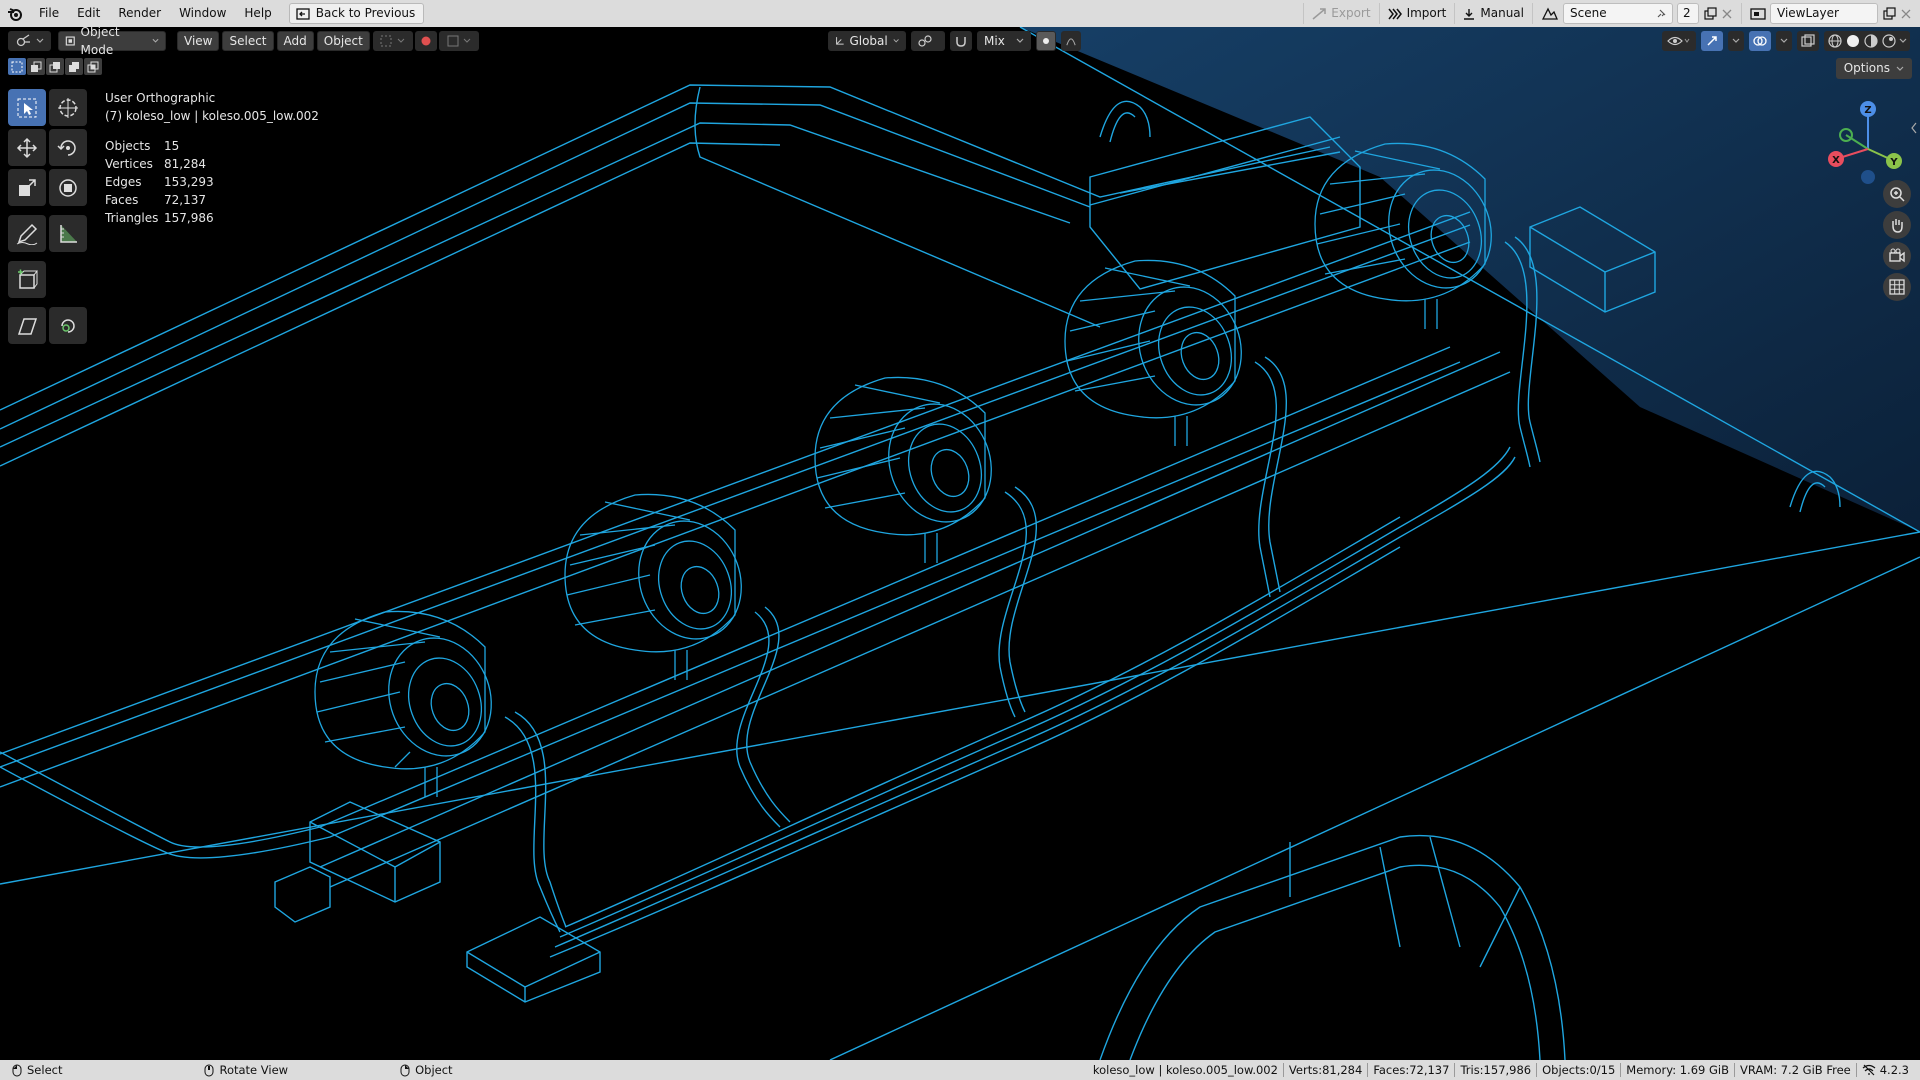  What do you see at coordinates (257, 13) in the screenshot?
I see `menu-help: Help` at bounding box center [257, 13].